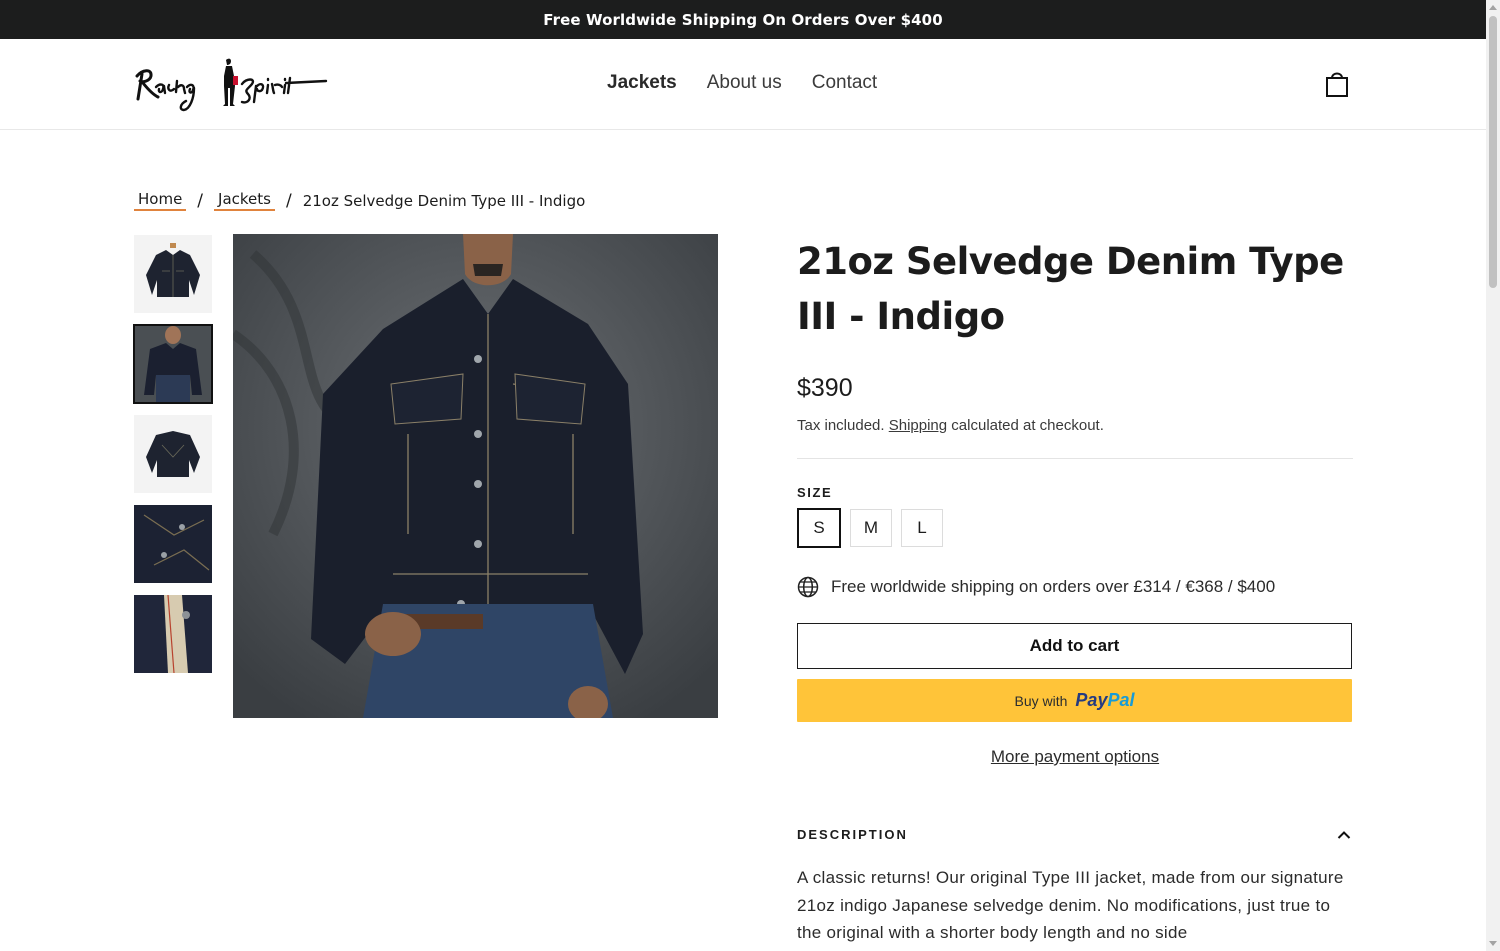 This screenshot has height=951, width=1500. Describe the element at coordinates (1493, 943) in the screenshot. I see `scroll-down-arrow-icon` at that location.